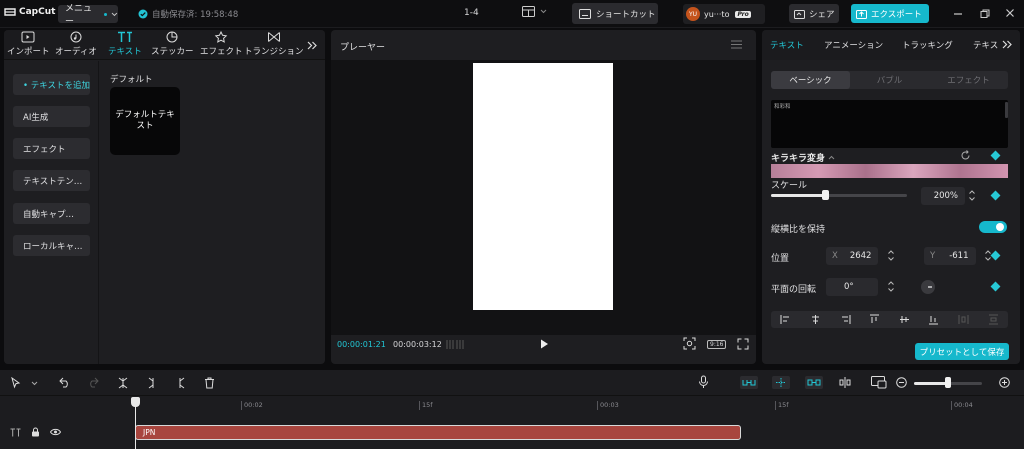 The width and height of the screenshot is (1024, 449). What do you see at coordinates (274, 44) in the screenshot?
I see `tab-transition: トランジション` at bounding box center [274, 44].